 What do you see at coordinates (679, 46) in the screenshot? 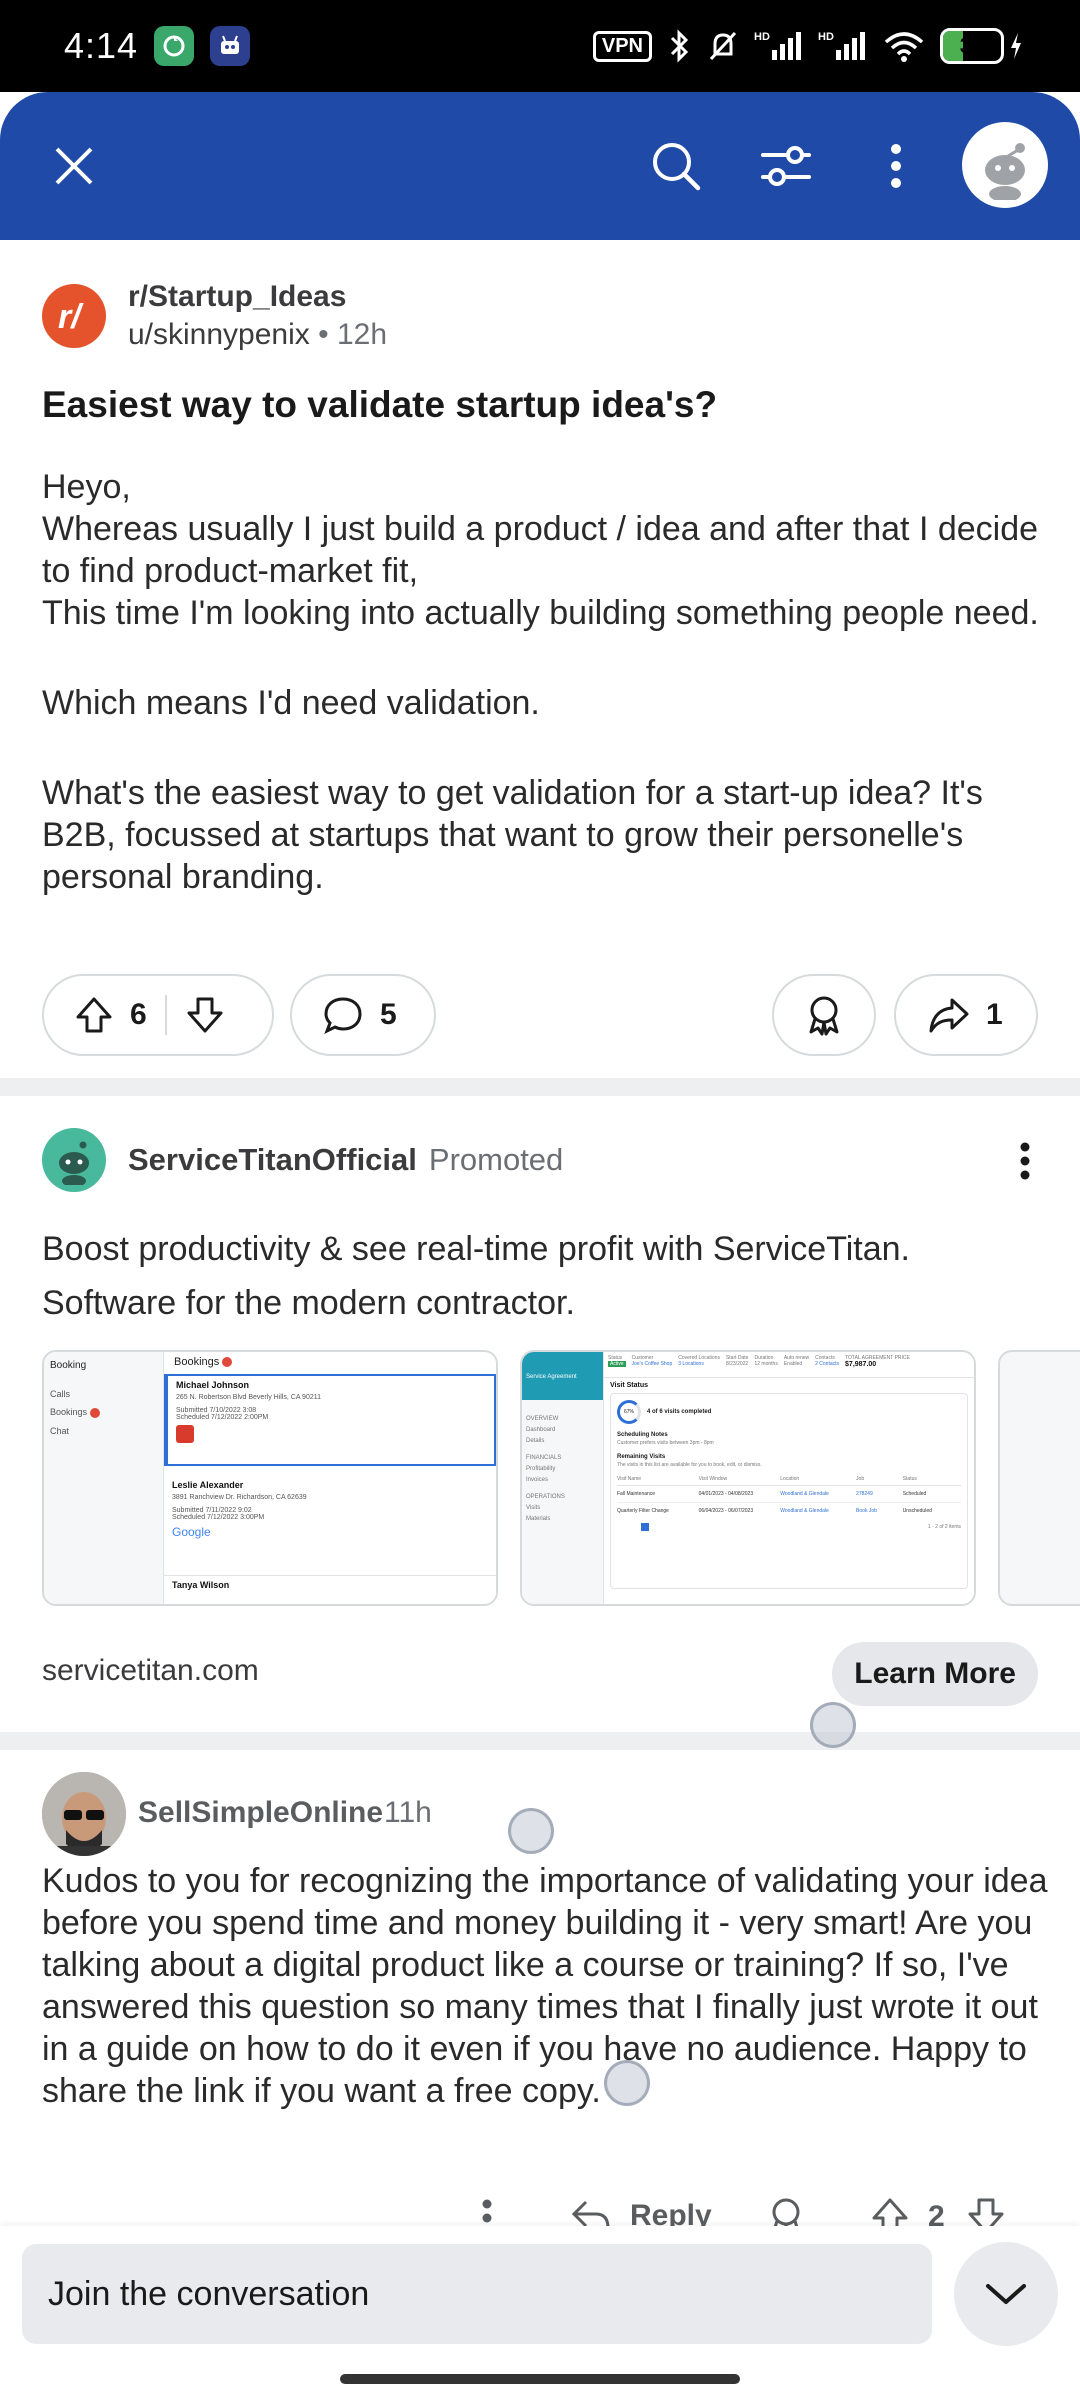
I see `bluetooth-icon` at bounding box center [679, 46].